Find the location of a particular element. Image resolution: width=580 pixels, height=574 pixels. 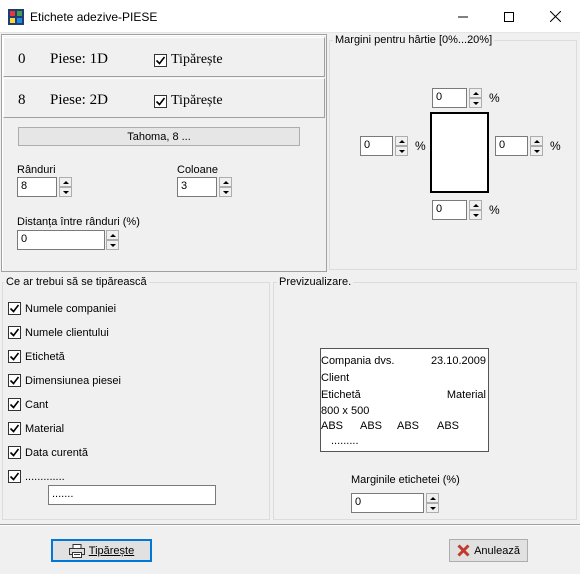

printer-icon is located at coordinates (76, 550).